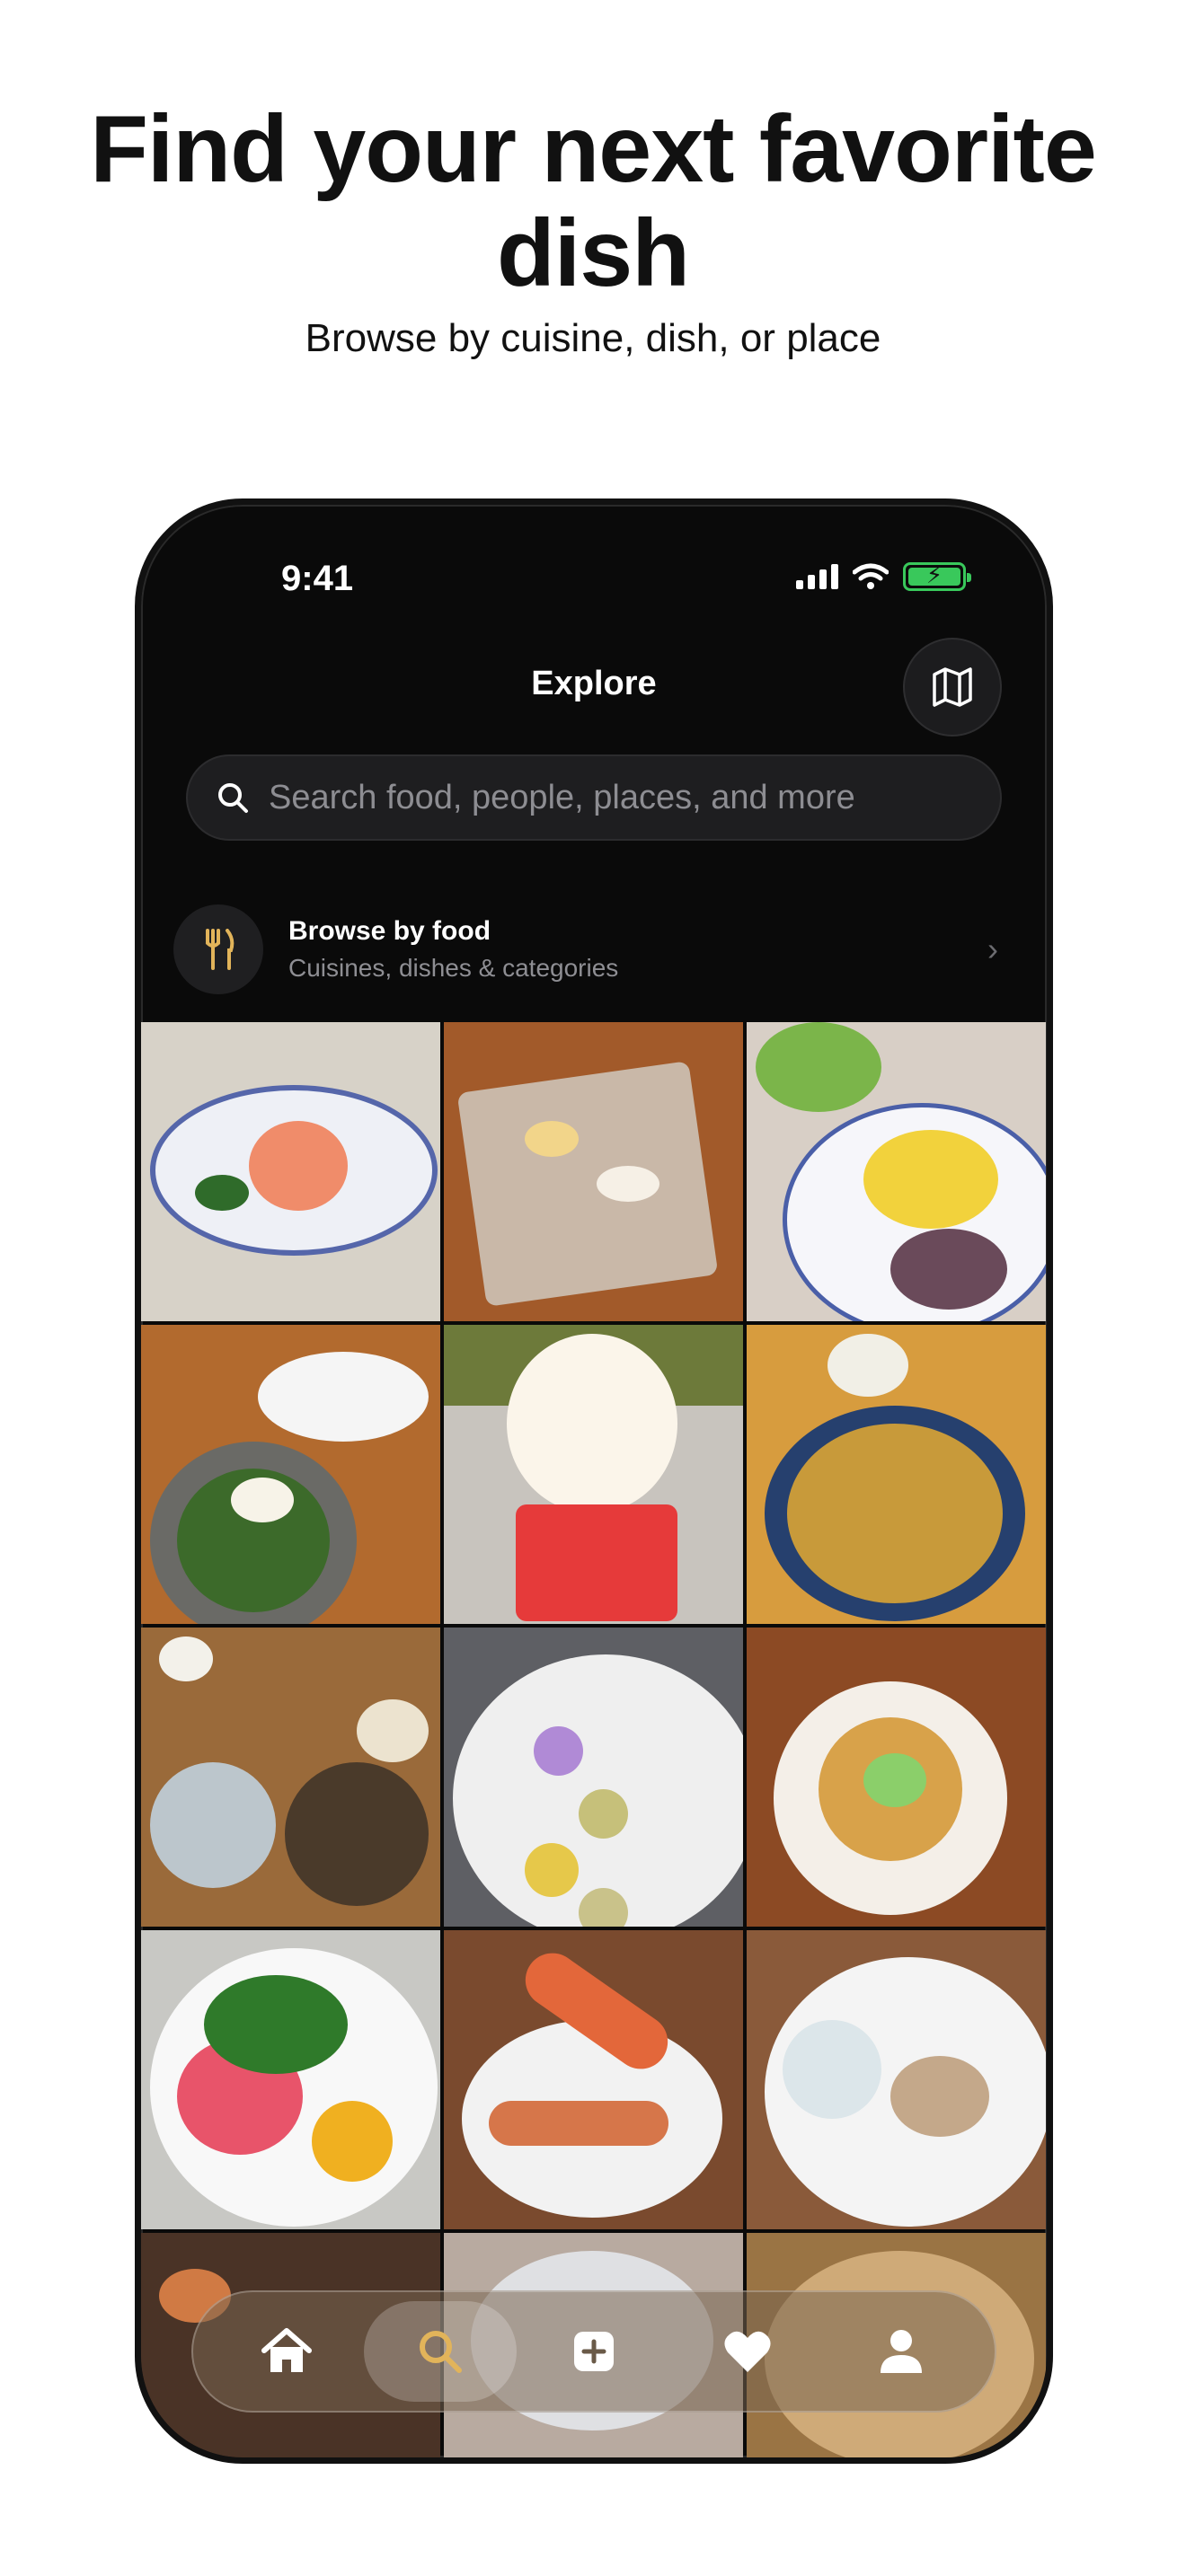 Image resolution: width=1186 pixels, height=2576 pixels. I want to click on chevron-right-icon: ›, so click(992, 949).